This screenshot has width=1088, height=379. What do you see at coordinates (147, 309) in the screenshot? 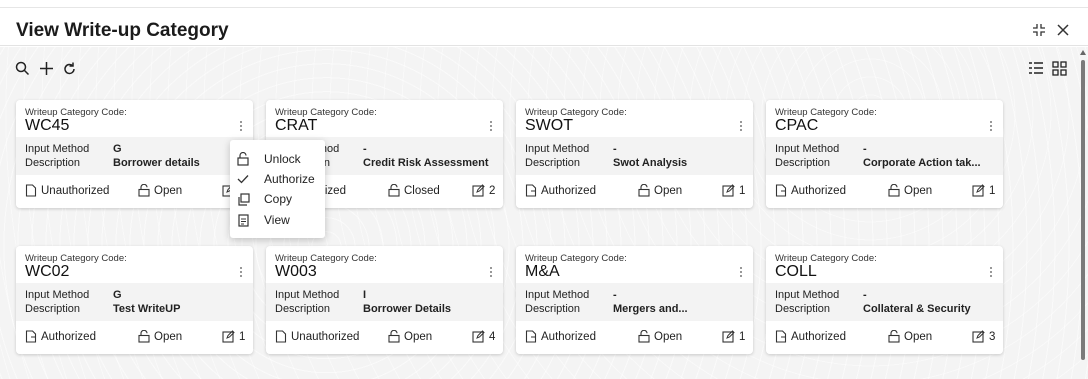
I see `description-value: Test WriteUP` at bounding box center [147, 309].